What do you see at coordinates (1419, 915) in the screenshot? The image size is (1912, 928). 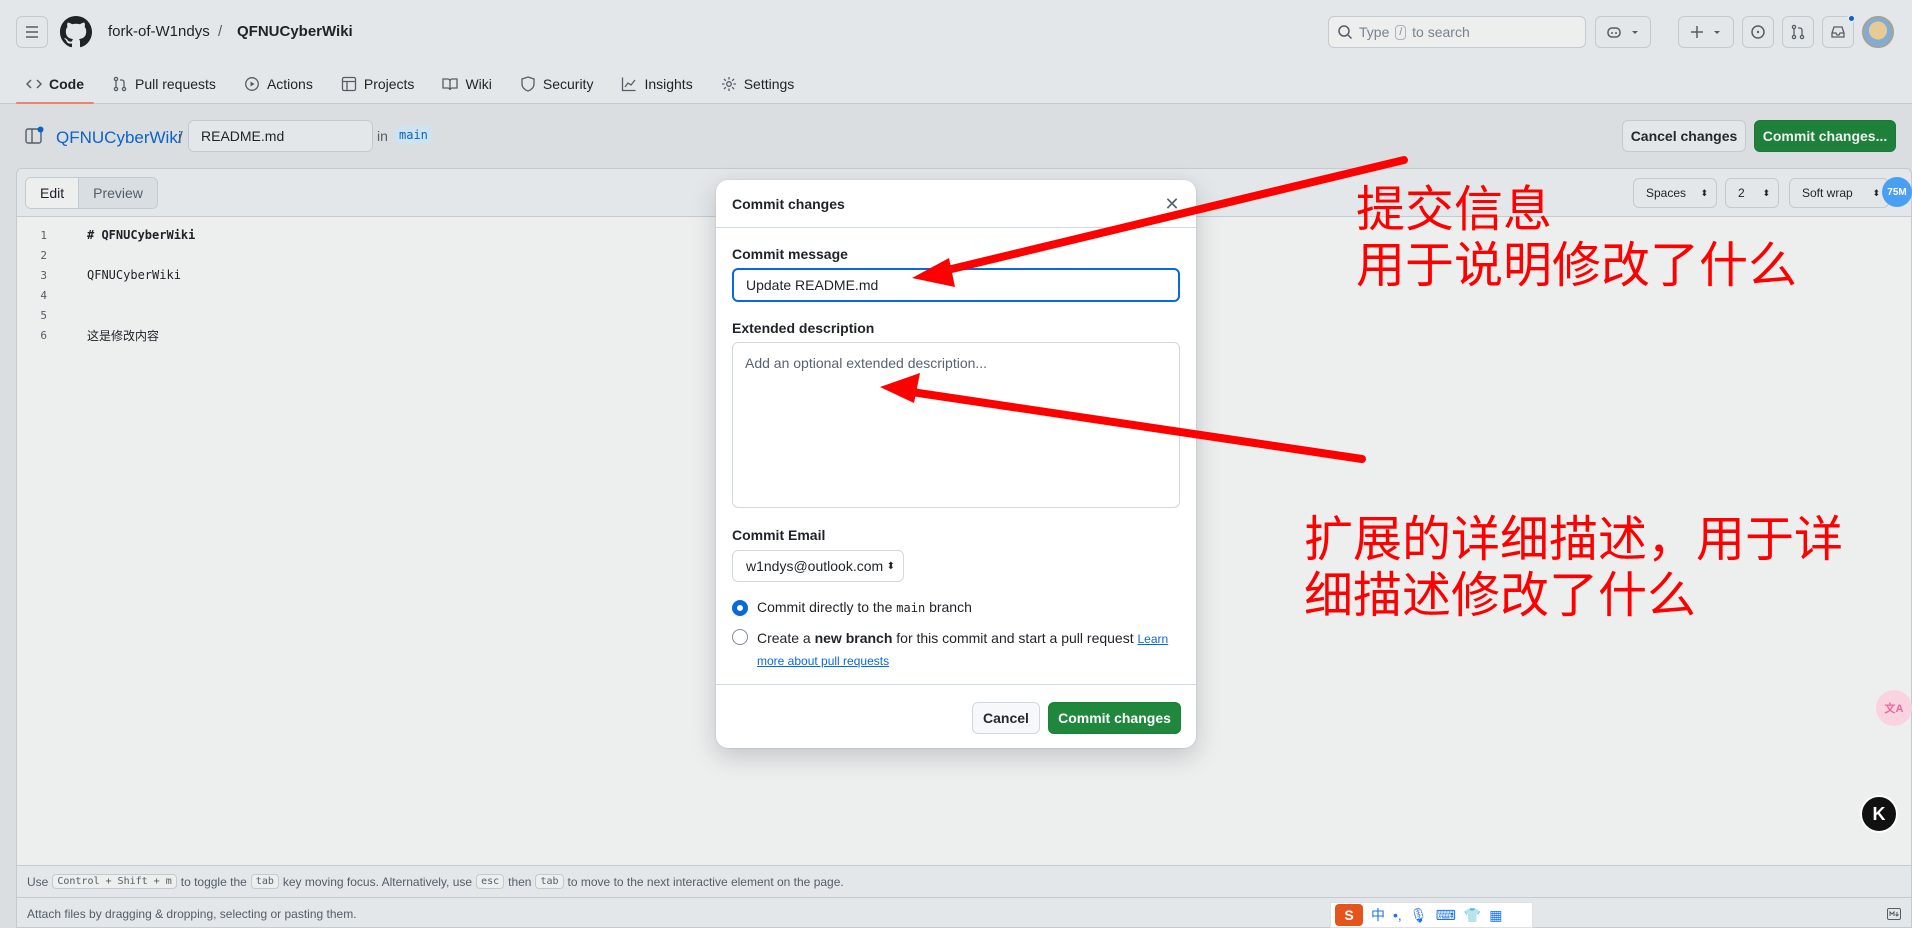 I see `microphone-icon: 🎙` at bounding box center [1419, 915].